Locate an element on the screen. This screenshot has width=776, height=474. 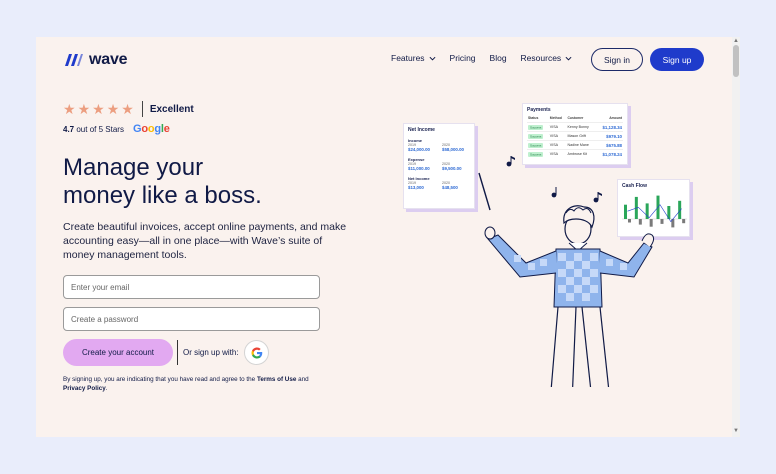
wave-logo: wave is located at coordinates (95, 60).